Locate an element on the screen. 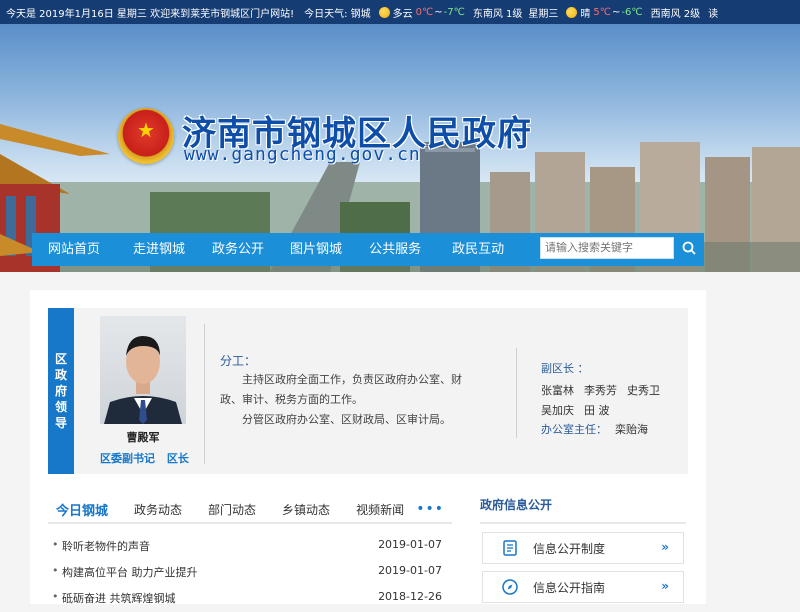  leader-roles: 区委副书记 区长 is located at coordinates (150, 458).